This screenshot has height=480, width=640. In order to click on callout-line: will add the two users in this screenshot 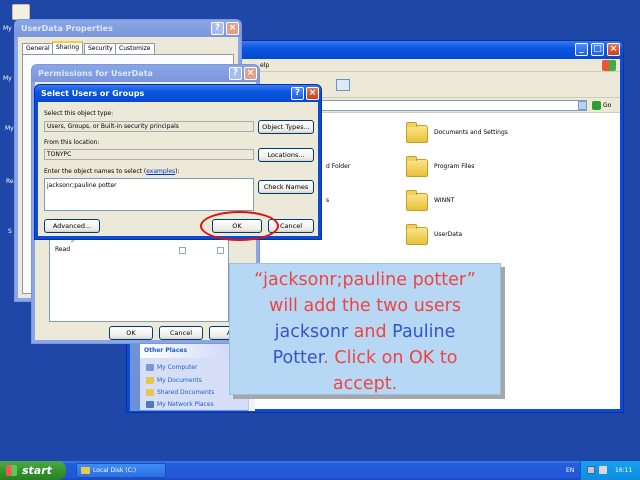, I will do `click(365, 306)`.